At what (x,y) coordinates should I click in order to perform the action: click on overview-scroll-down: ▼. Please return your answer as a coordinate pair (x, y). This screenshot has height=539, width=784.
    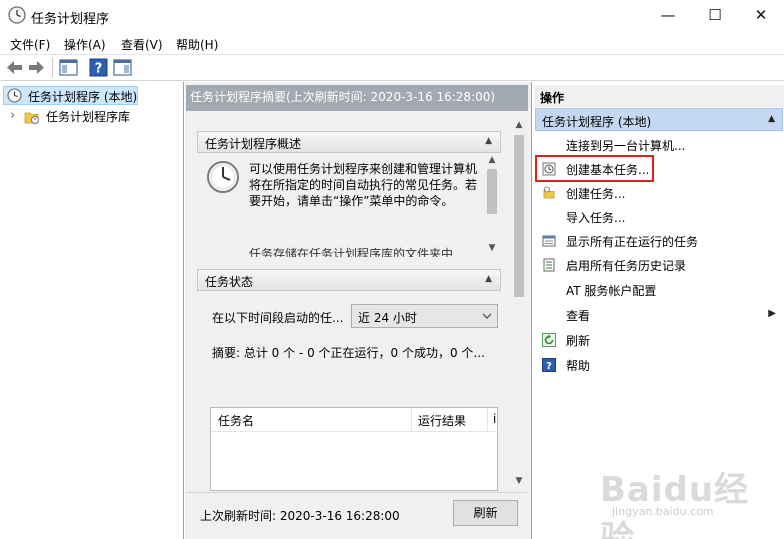
    Looking at the image, I should click on (492, 248).